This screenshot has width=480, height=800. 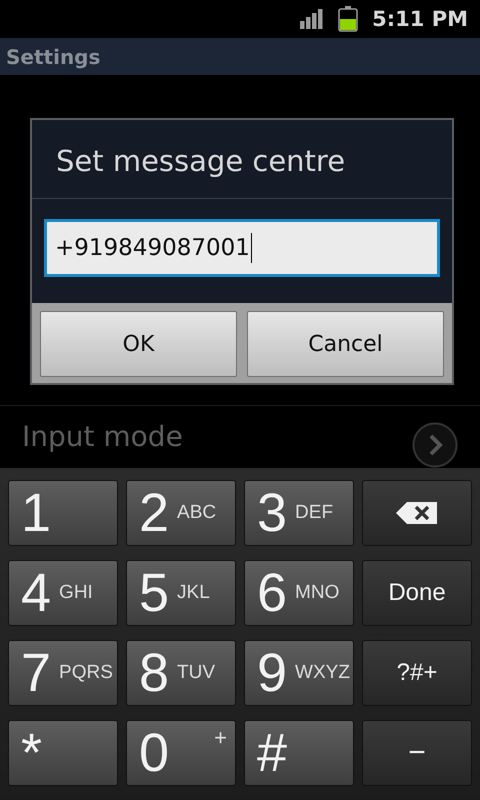 I want to click on key: #, so click(x=299, y=753).